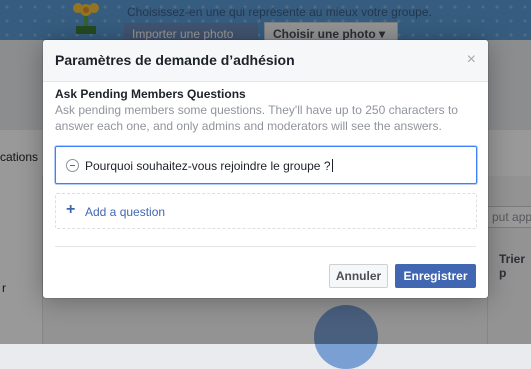 The image size is (531, 369). Describe the element at coordinates (358, 276) in the screenshot. I see `cancel-button: Annuler` at that location.